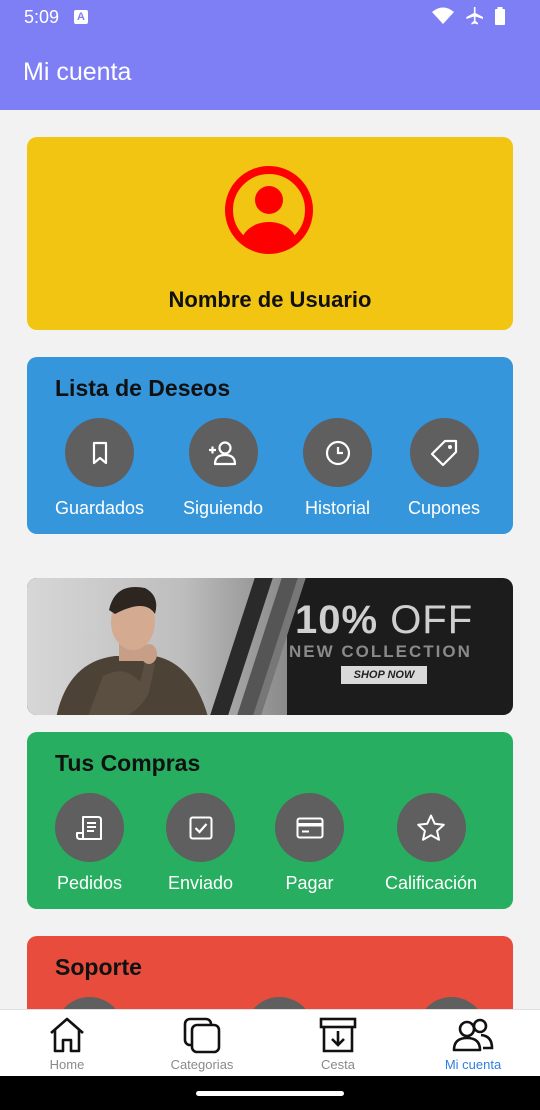  What do you see at coordinates (99, 468) in the screenshot?
I see `saved-button: Guardados` at bounding box center [99, 468].